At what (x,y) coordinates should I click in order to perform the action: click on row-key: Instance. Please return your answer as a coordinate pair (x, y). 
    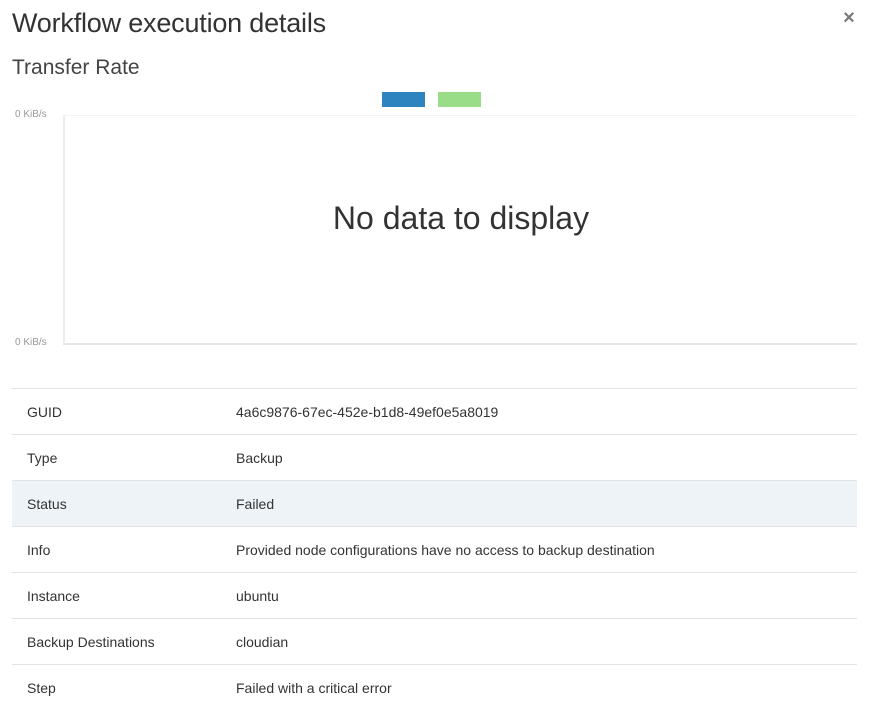
    Looking at the image, I should click on (53, 595).